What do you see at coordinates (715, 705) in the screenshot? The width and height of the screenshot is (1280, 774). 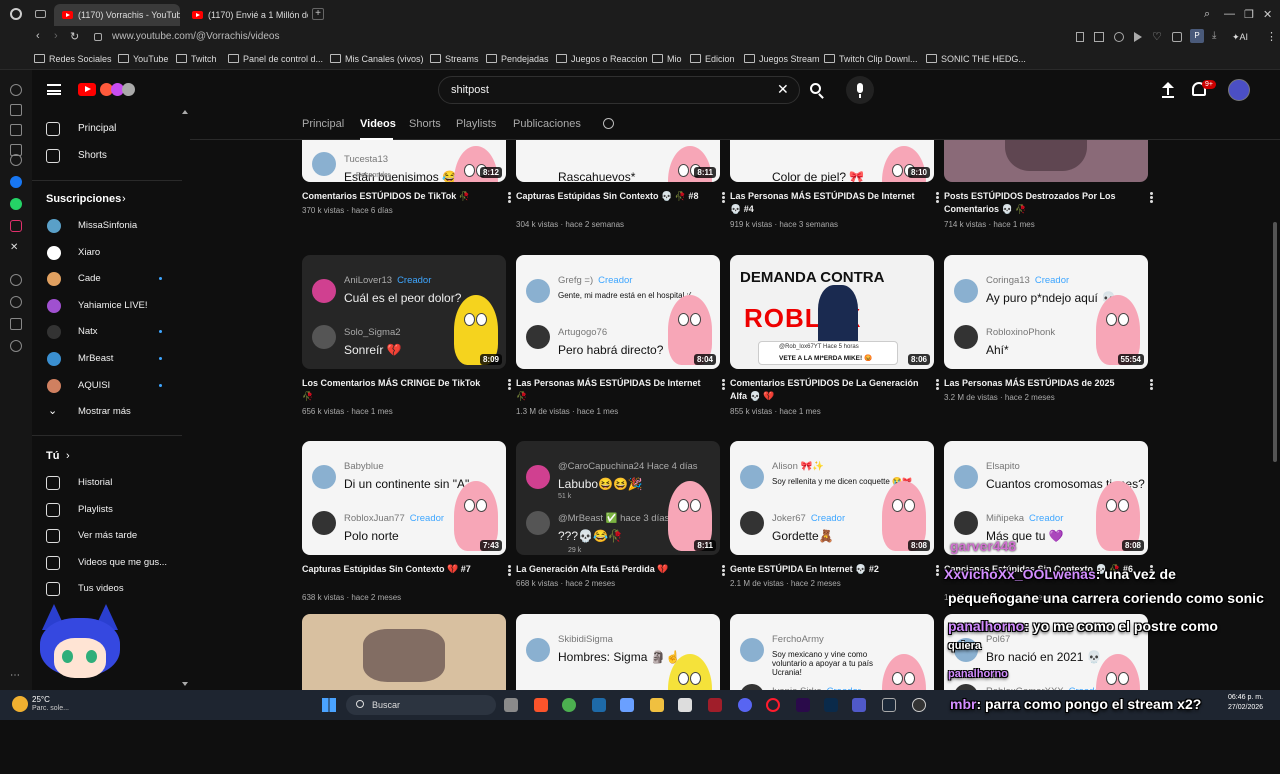 I see `app-red-icon` at bounding box center [715, 705].